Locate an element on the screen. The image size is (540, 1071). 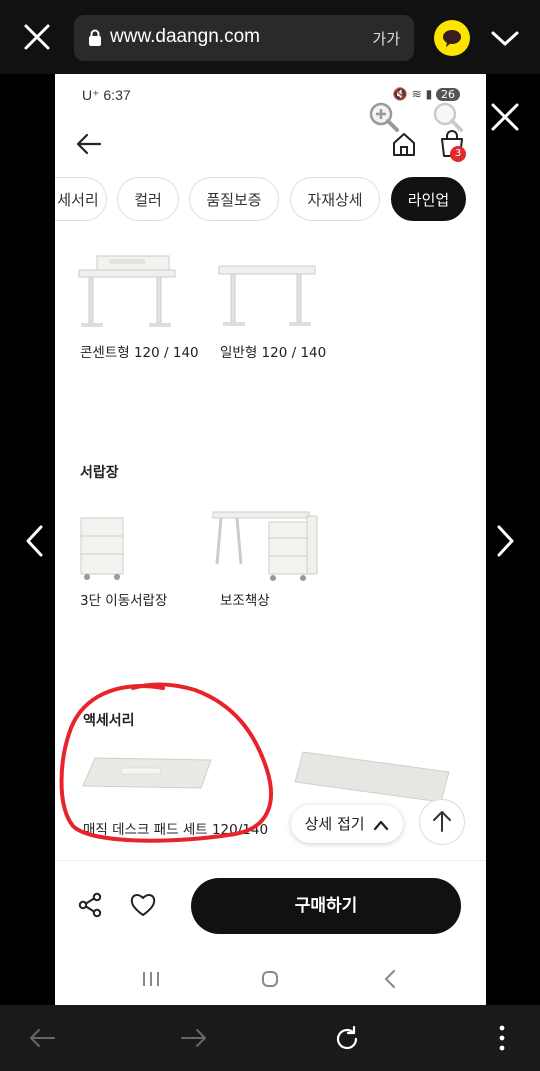
side-desk-image is located at coordinates (266, 545).